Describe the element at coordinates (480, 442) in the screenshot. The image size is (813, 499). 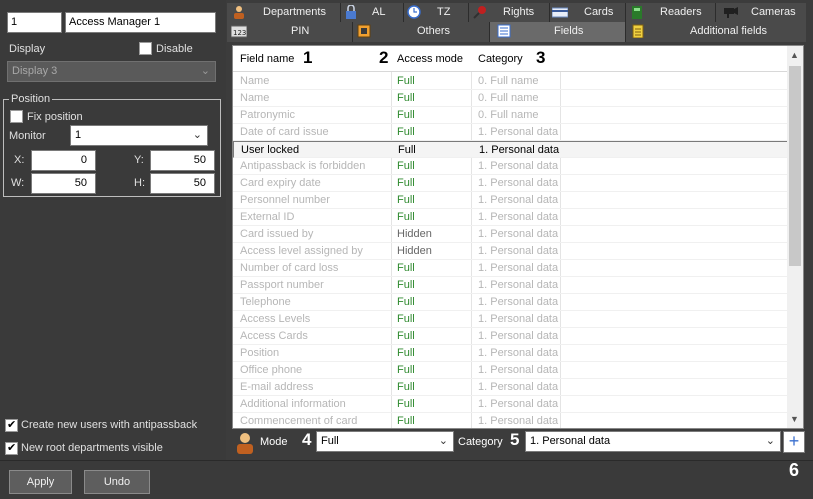
I see `category-label: Category` at that location.